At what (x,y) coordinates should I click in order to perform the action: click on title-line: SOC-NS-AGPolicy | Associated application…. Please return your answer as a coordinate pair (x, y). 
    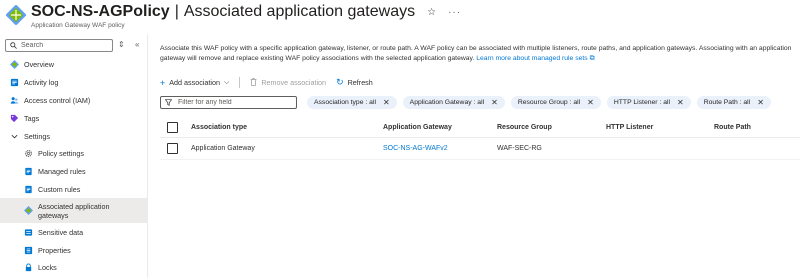
    Looking at the image, I should click on (246, 12).